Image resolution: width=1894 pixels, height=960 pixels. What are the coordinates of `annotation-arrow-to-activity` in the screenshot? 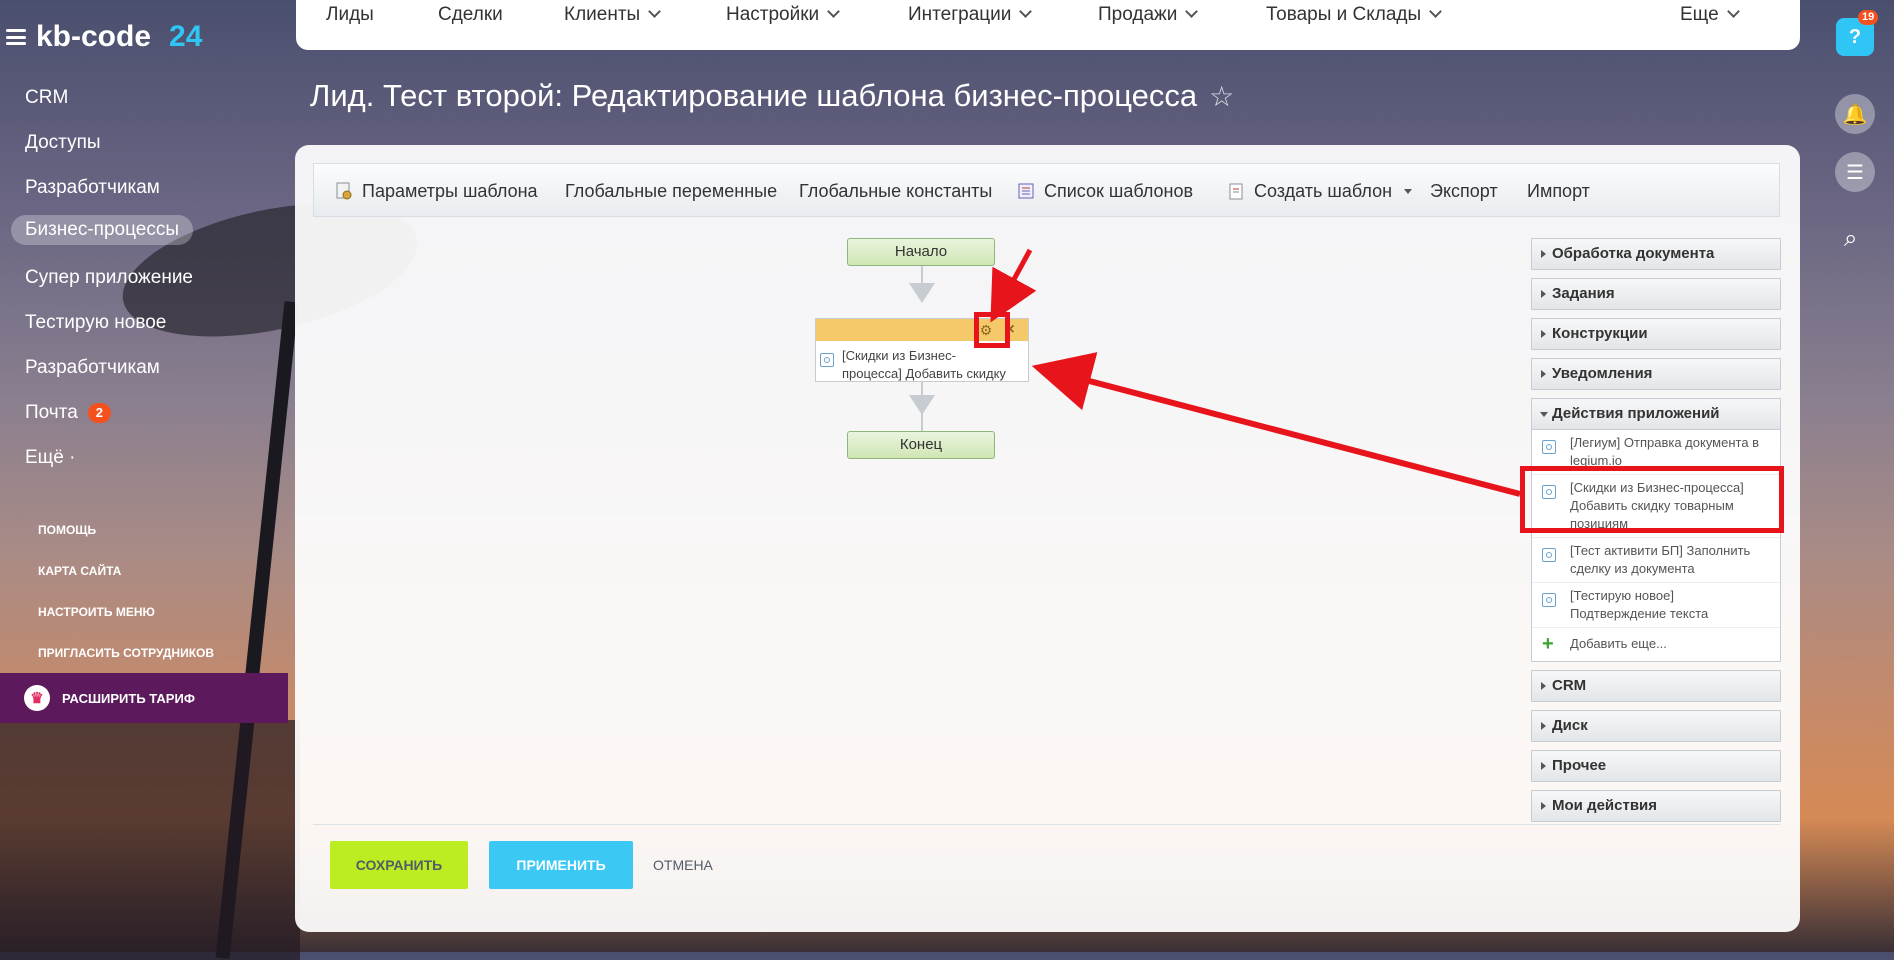 It's located at (1276, 424).